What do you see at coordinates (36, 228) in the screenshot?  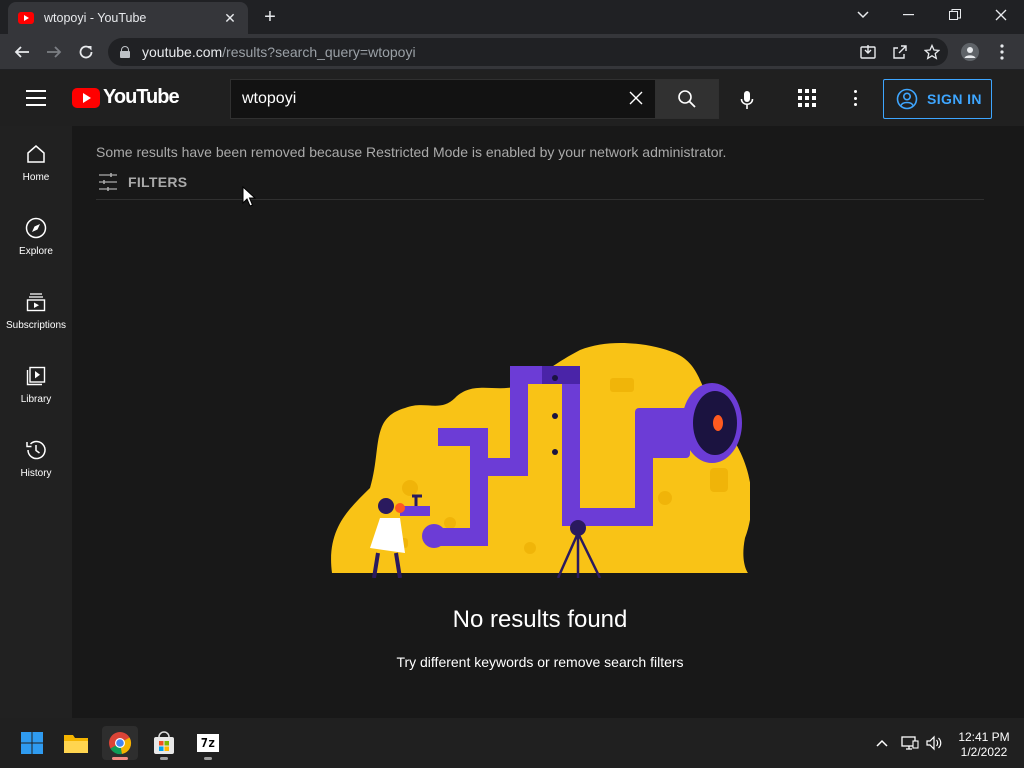 I see `compass-icon` at bounding box center [36, 228].